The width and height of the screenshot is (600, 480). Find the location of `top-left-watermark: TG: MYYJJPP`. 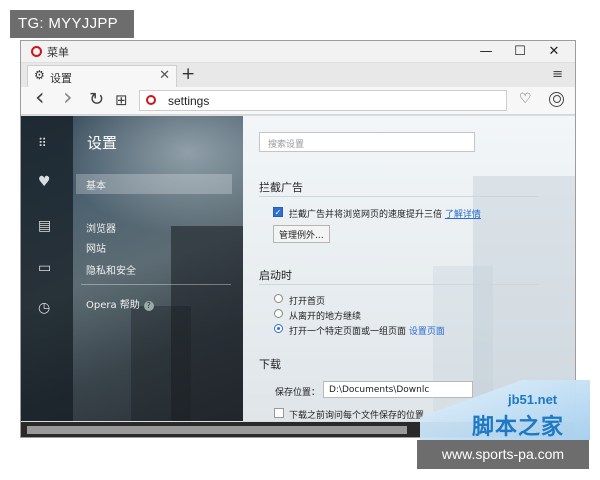

top-left-watermark: TG: MYYJJPP is located at coordinates (72, 24).